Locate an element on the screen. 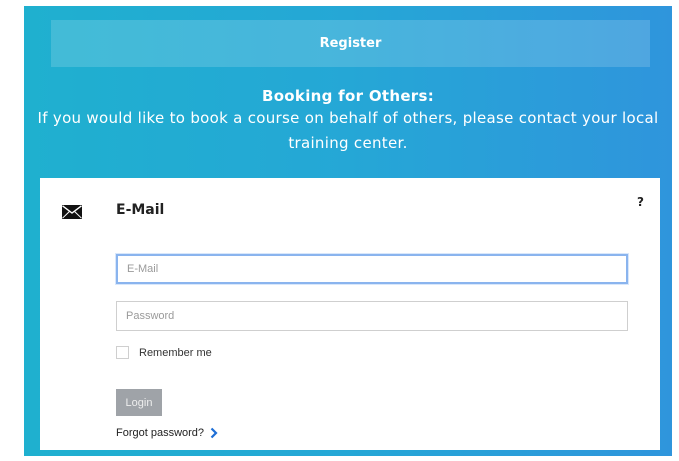 This screenshot has width=679, height=461. booking-title: Booking for Others: is located at coordinates (348, 96).